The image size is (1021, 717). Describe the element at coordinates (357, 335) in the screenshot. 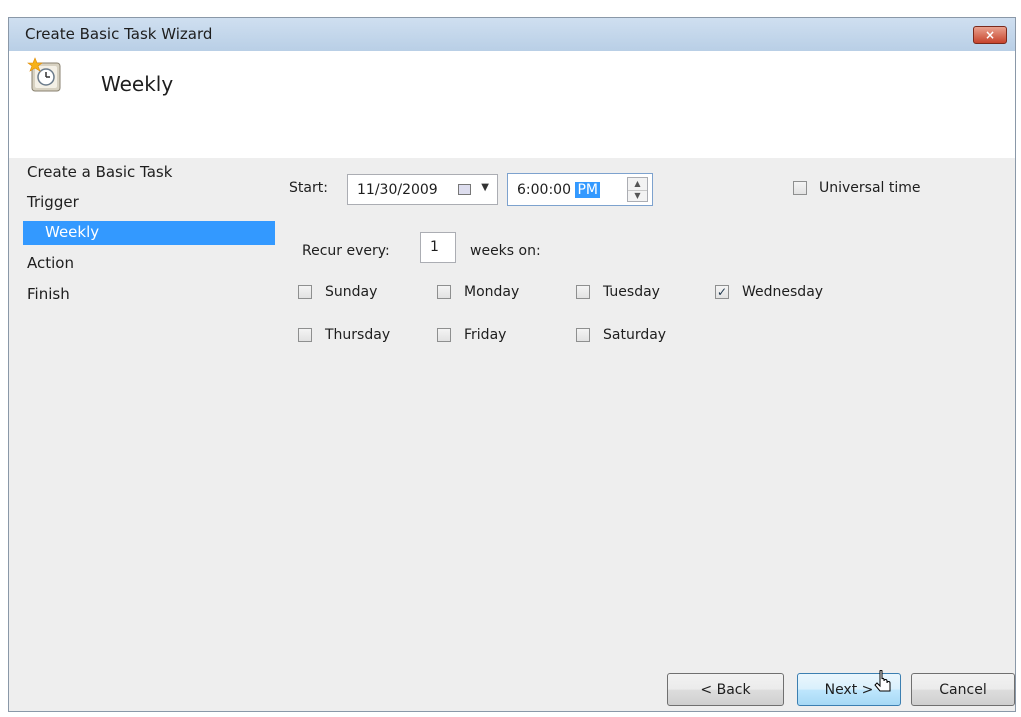

I see `thursday-label: Thursday` at that location.